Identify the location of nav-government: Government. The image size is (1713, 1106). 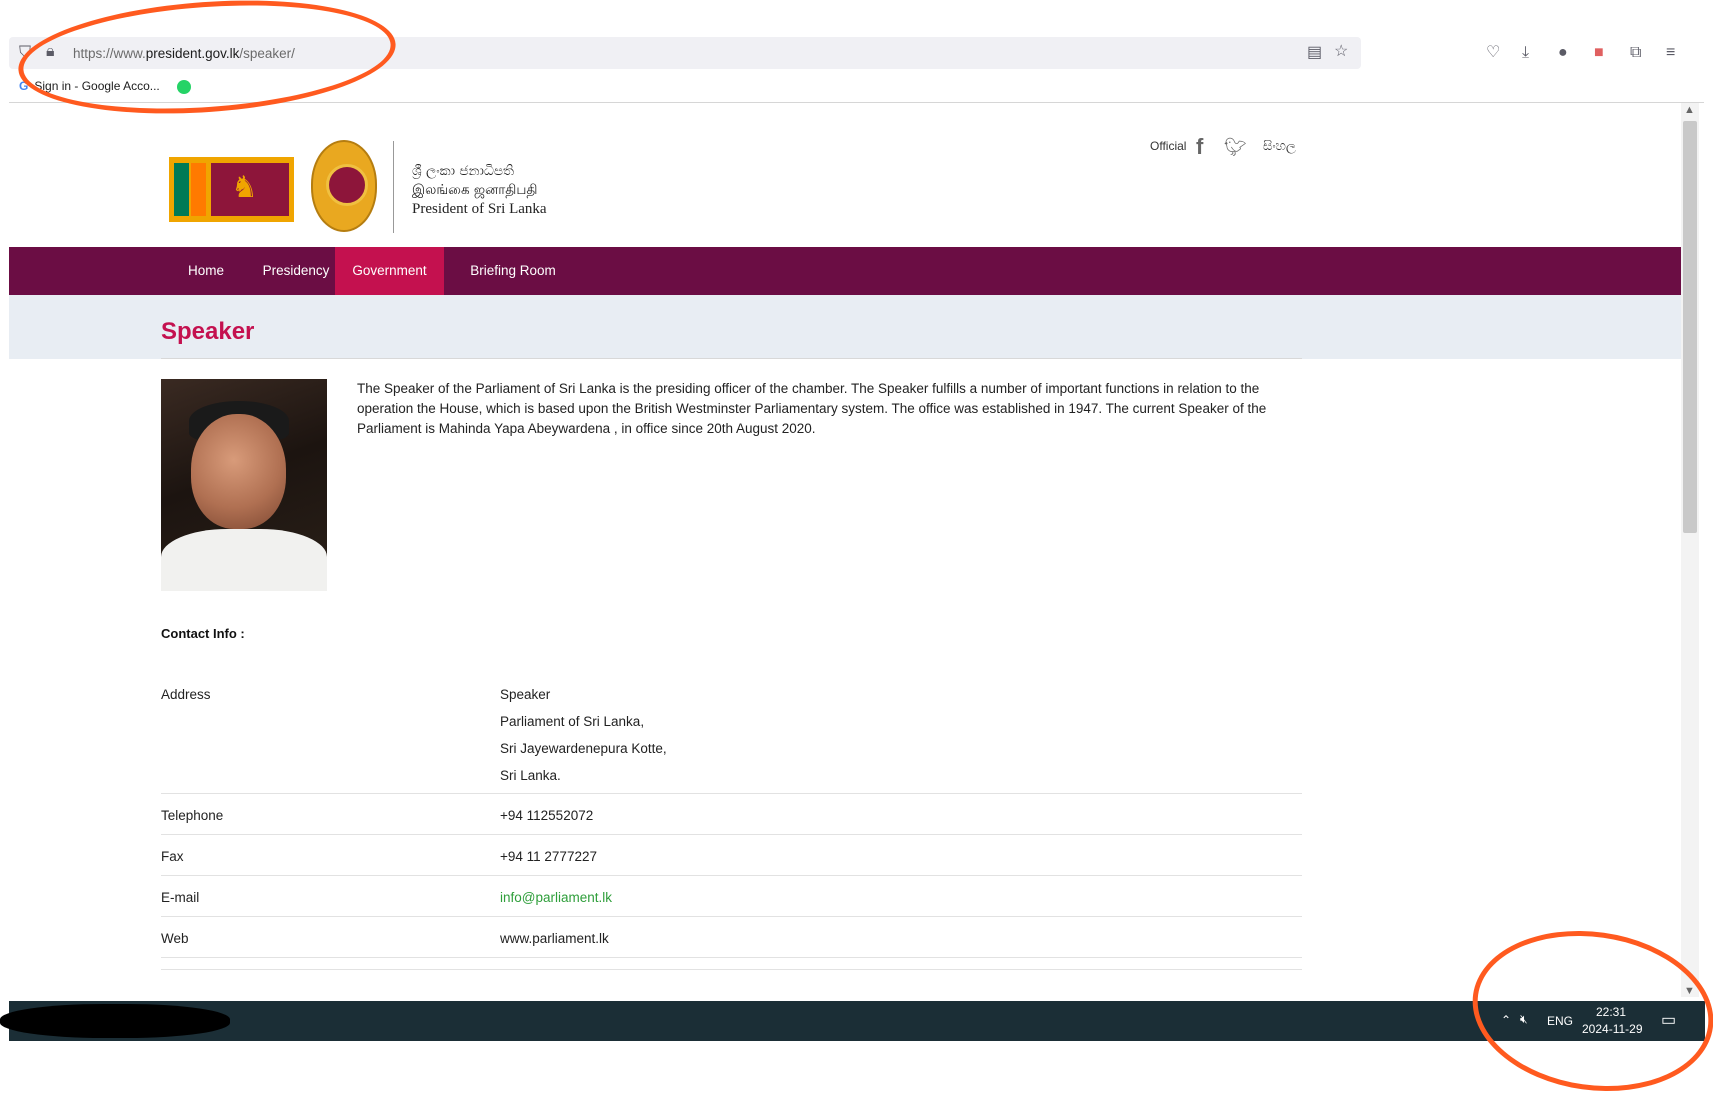
(389, 271).